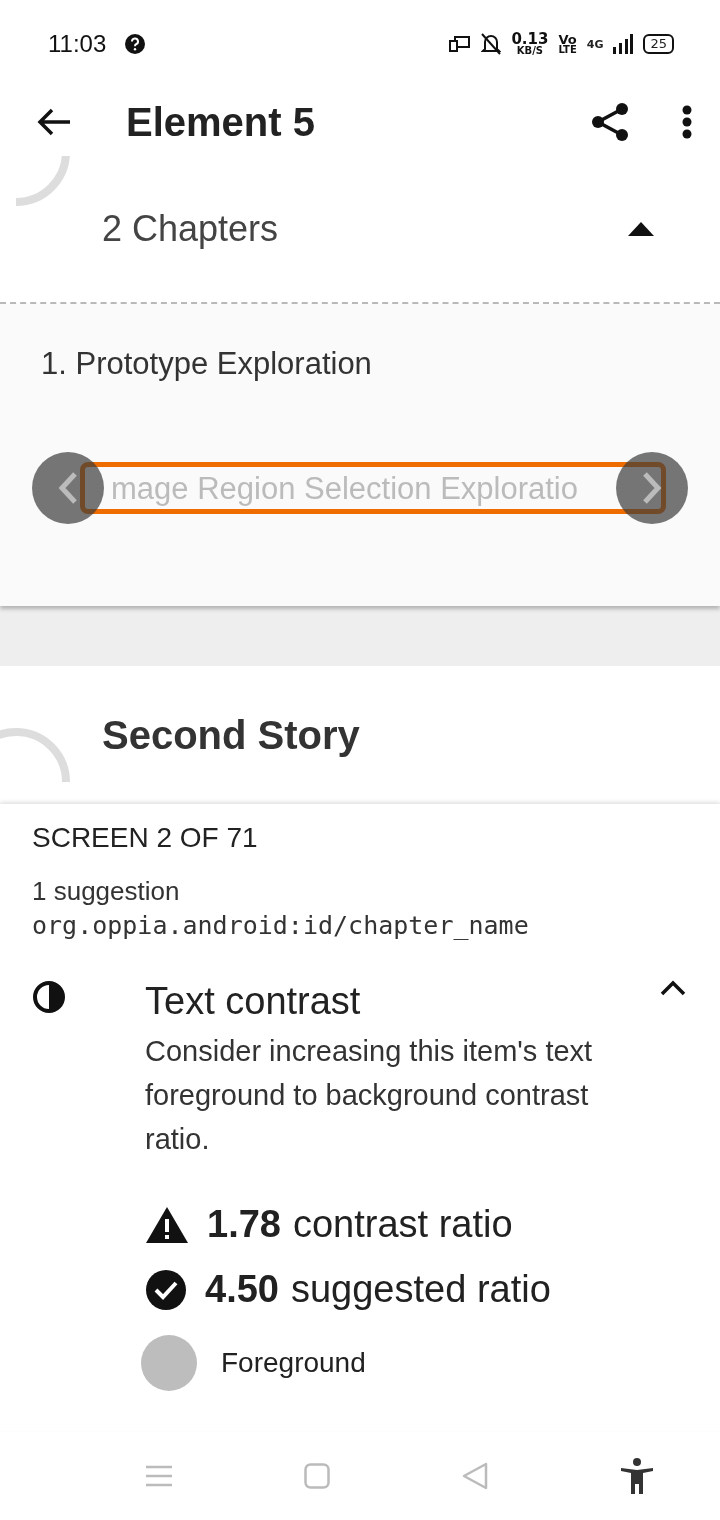 This screenshot has width=720, height=1520. I want to click on warning-icon, so click(167, 1224).